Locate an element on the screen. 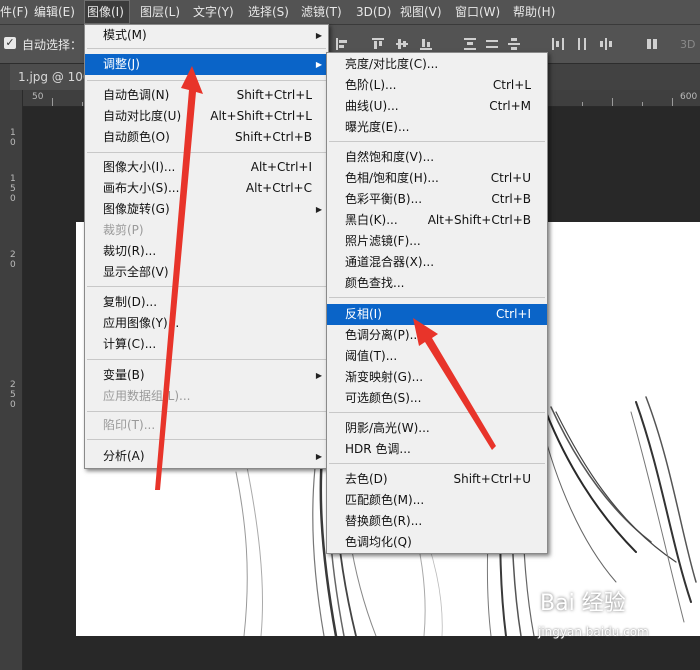  menu-item-variables: 变量(B) ▶ is located at coordinates (206, 375).